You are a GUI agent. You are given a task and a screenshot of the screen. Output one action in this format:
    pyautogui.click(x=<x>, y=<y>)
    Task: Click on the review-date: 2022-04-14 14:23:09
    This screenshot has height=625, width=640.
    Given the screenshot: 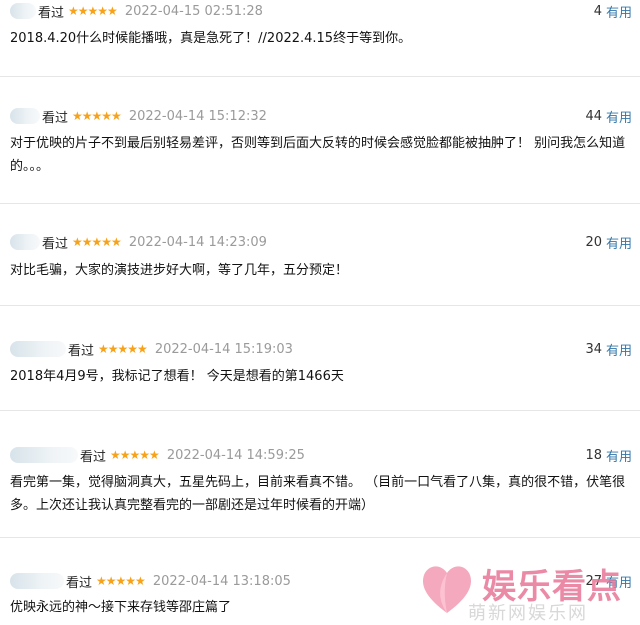 What is the action you would take?
    pyautogui.click(x=197, y=242)
    